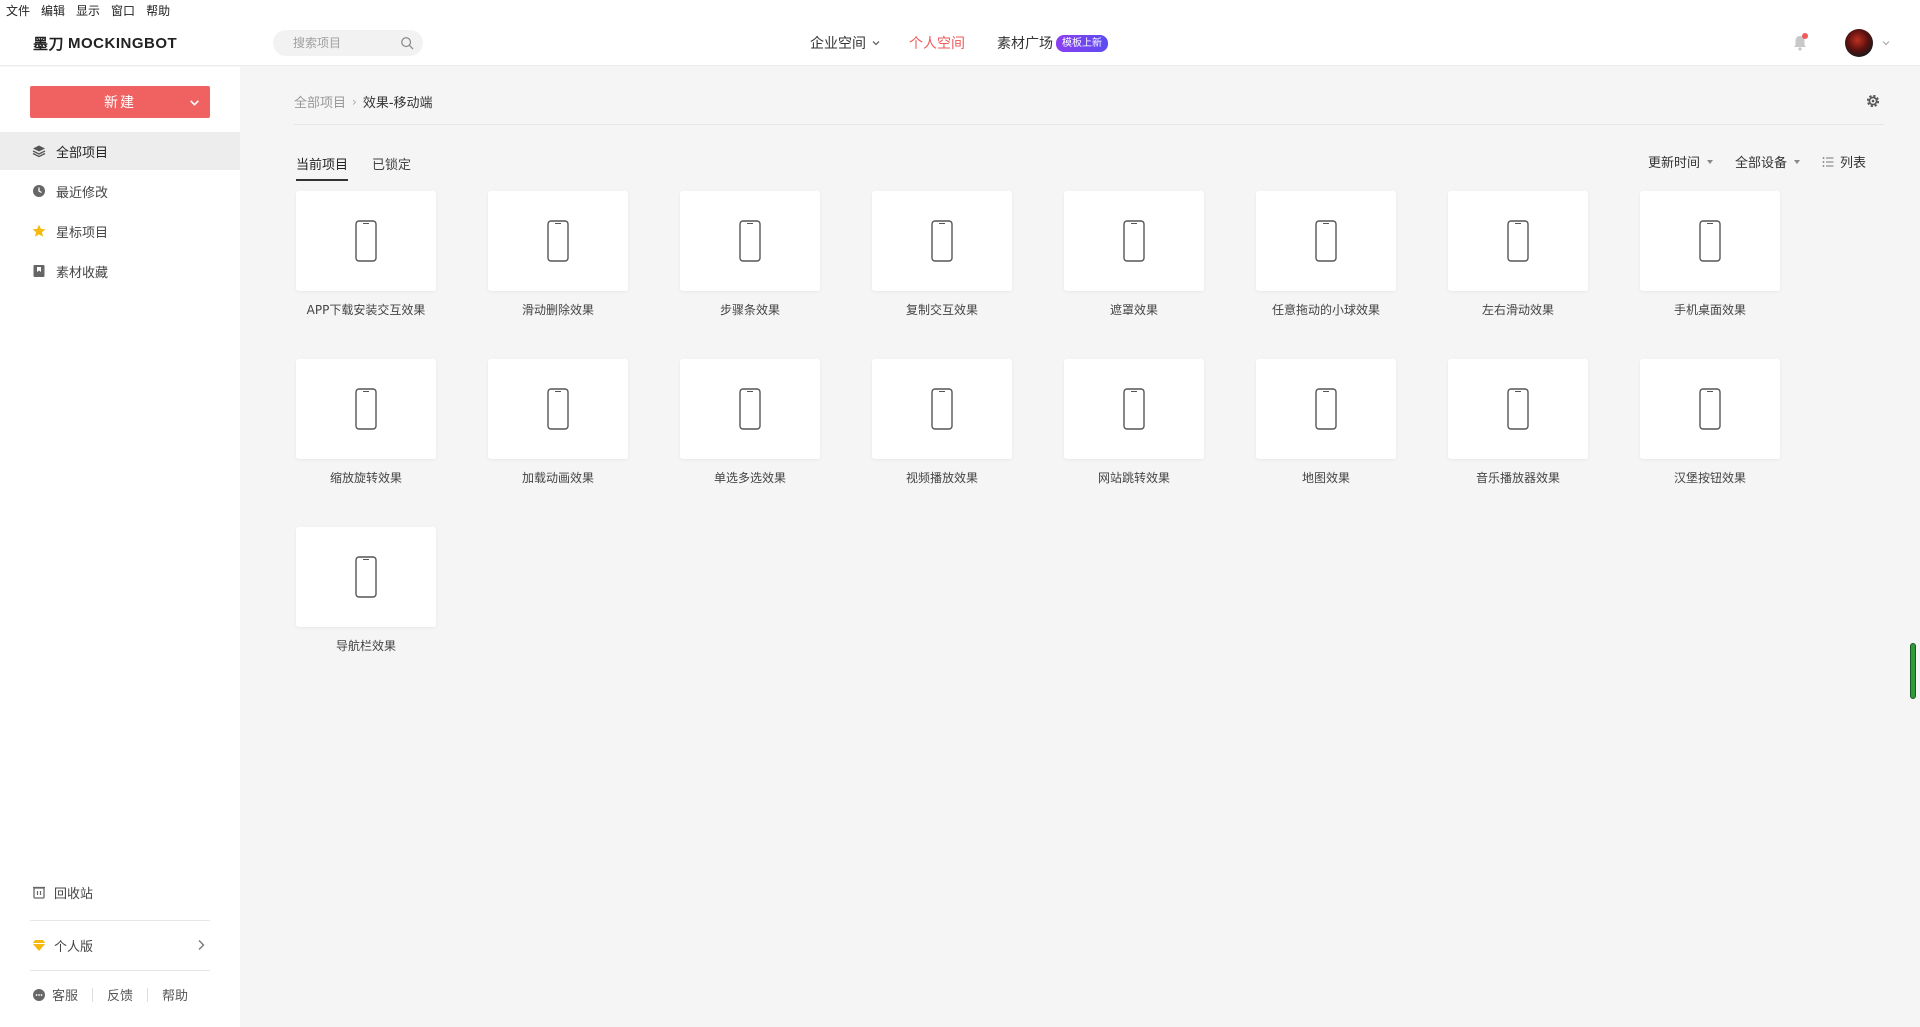 The width and height of the screenshot is (1920, 1027). What do you see at coordinates (366, 310) in the screenshot?
I see `project-name: APP下载安装交互效果` at bounding box center [366, 310].